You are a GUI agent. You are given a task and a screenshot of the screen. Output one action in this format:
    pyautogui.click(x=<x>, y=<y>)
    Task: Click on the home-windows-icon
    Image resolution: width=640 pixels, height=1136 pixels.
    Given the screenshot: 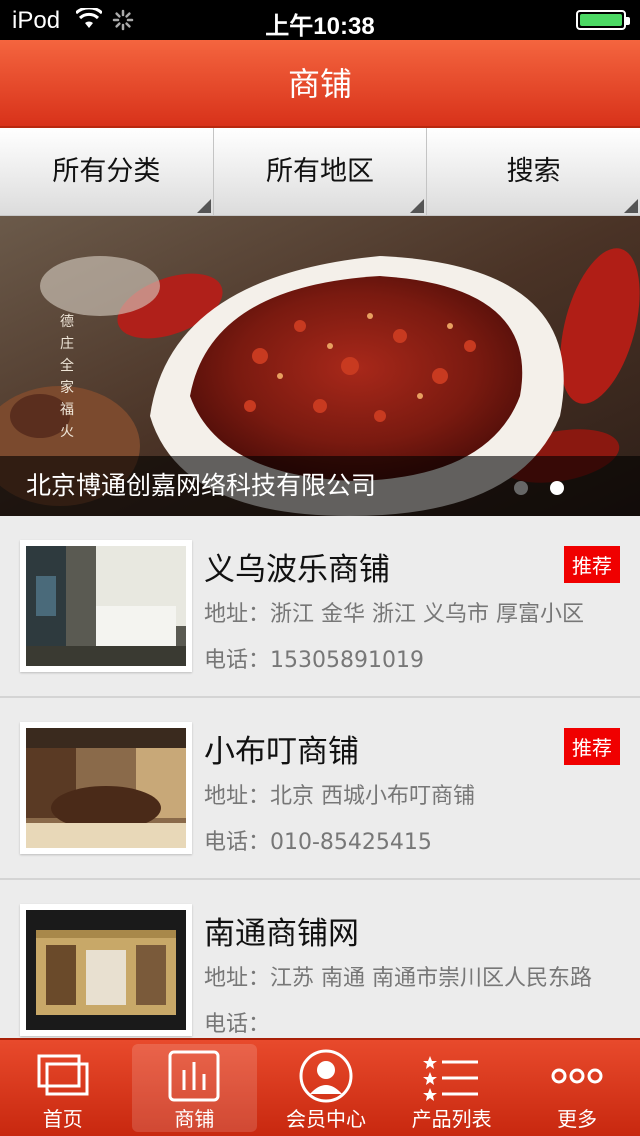 What is the action you would take?
    pyautogui.click(x=63, y=1075)
    